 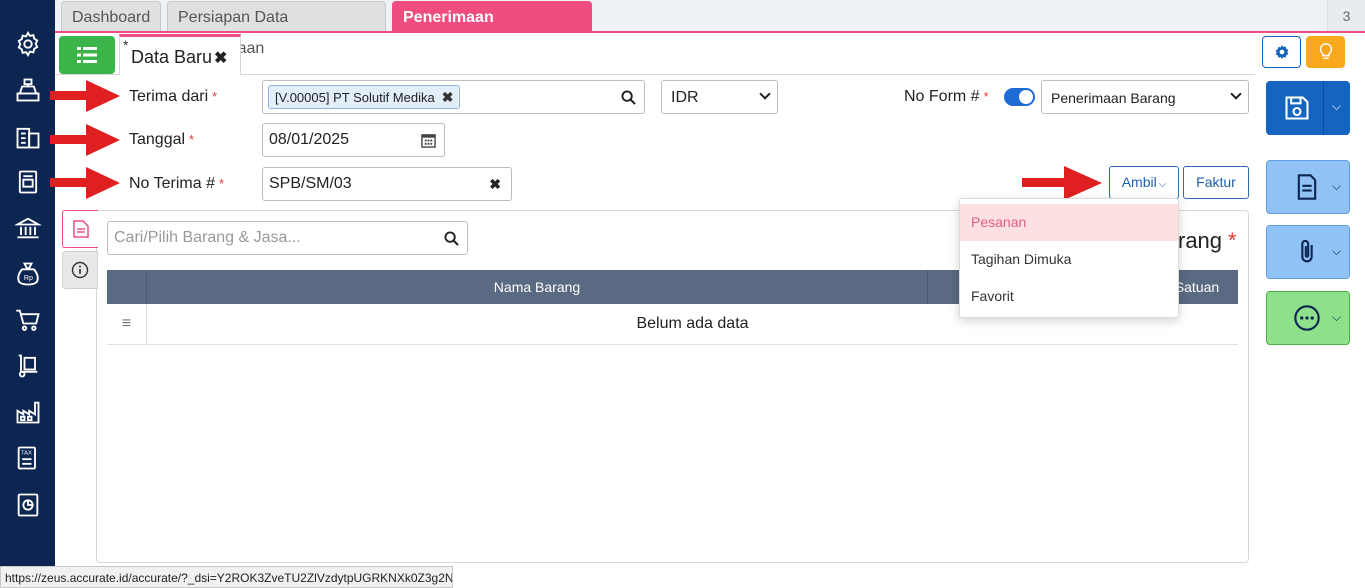 What do you see at coordinates (492, 29) in the screenshot?
I see `tab-penerimaan-barang: Penerimaan Barang ✖` at bounding box center [492, 29].